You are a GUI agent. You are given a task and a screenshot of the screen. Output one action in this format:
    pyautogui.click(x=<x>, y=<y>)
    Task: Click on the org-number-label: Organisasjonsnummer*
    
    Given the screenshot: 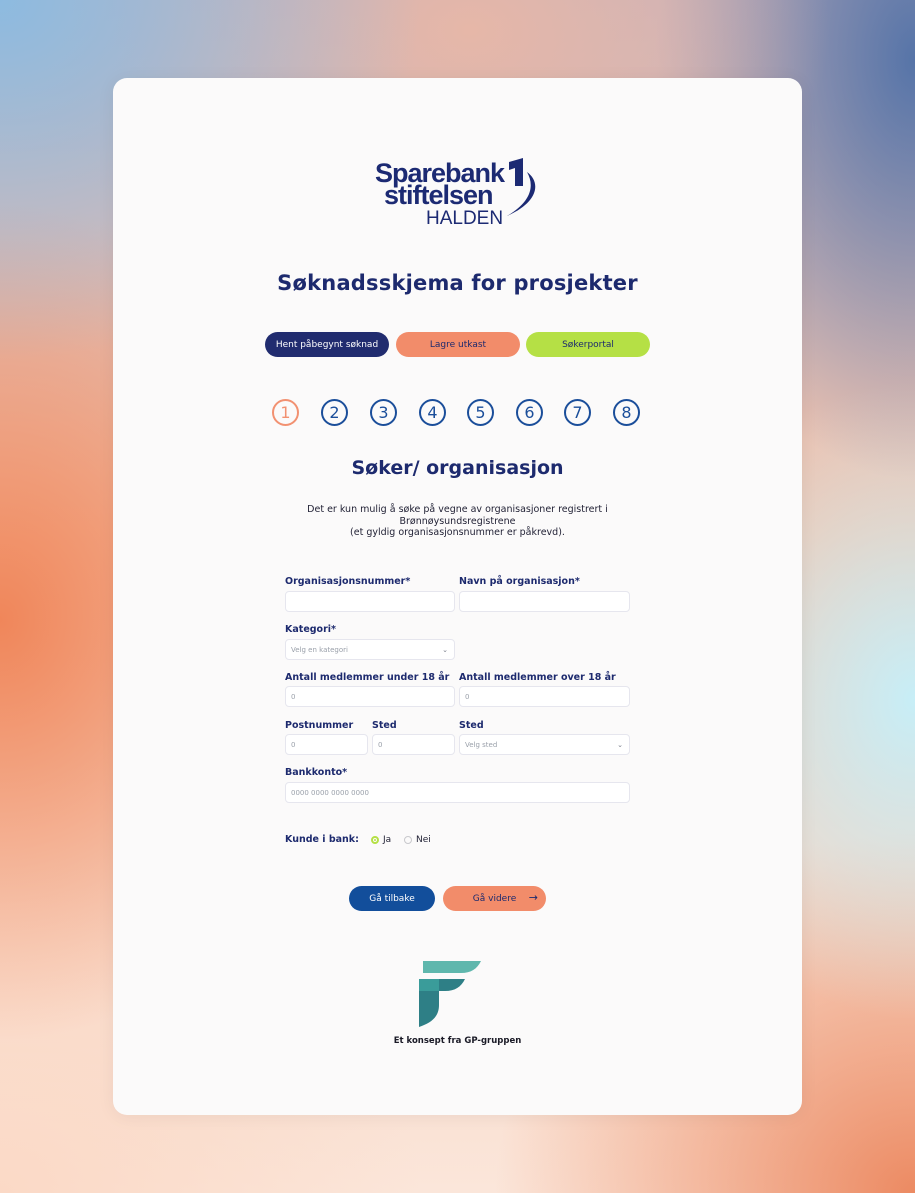 What is the action you would take?
    pyautogui.click(x=348, y=581)
    